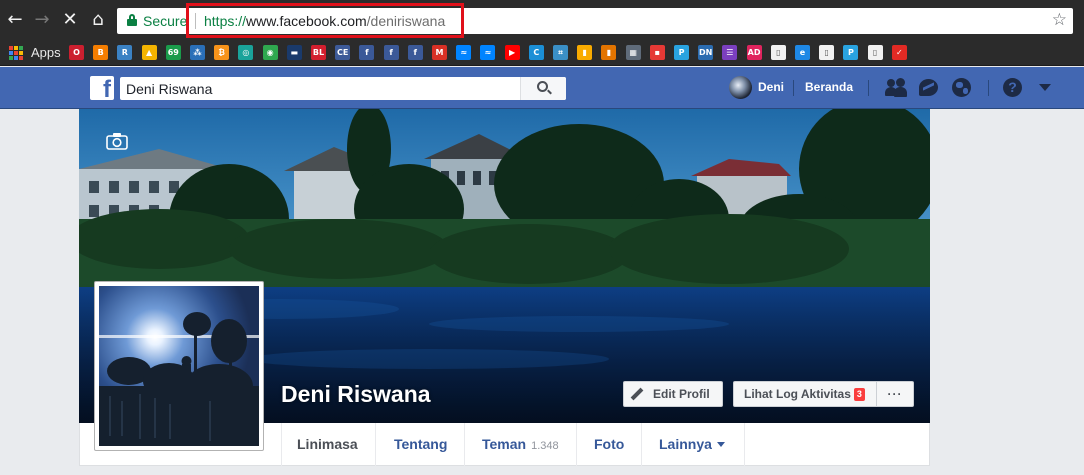 The height and width of the screenshot is (475, 1084). I want to click on 69-badge-icon: 69, so click(173, 52).